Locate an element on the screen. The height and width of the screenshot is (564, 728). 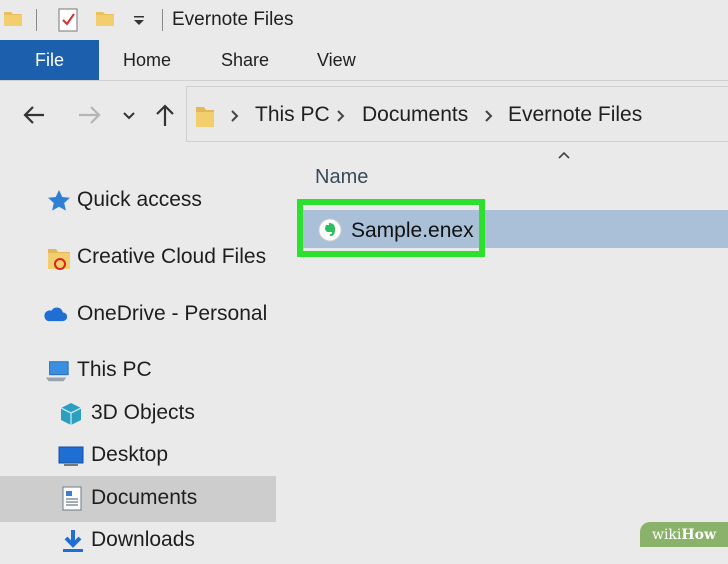
tab-file: File is located at coordinates (49, 60).